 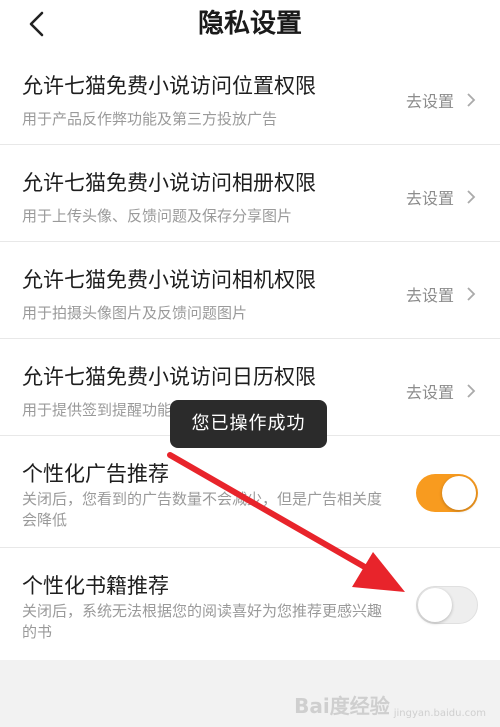 I want to click on book-recommendation-toggle, so click(x=447, y=605).